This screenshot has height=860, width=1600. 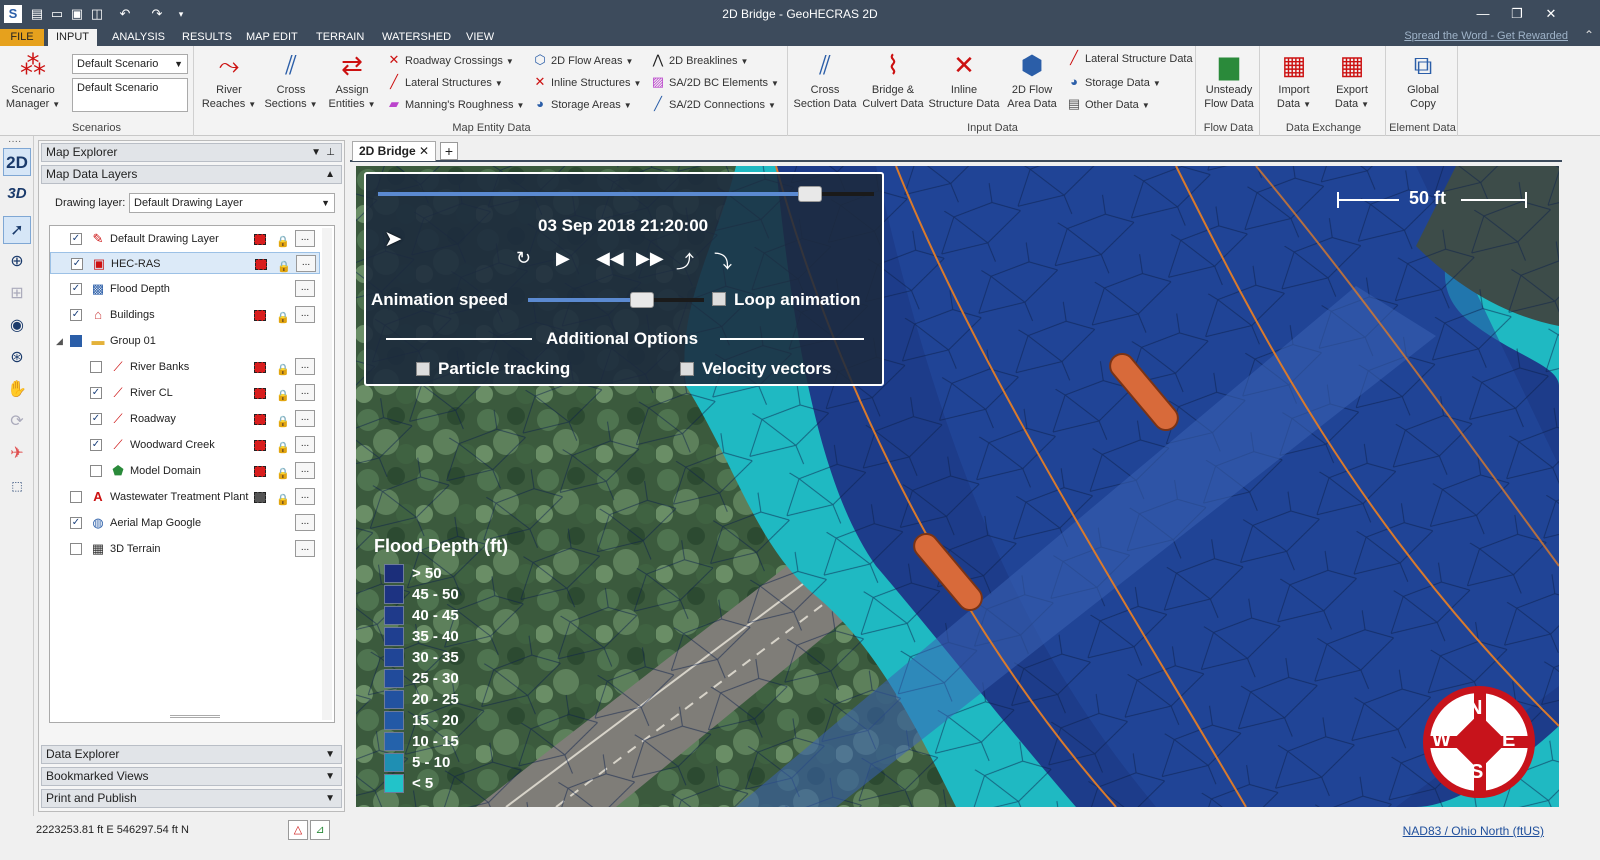 What do you see at coordinates (685, 261) in the screenshot?
I see `step-back-icon: ⤴` at bounding box center [685, 261].